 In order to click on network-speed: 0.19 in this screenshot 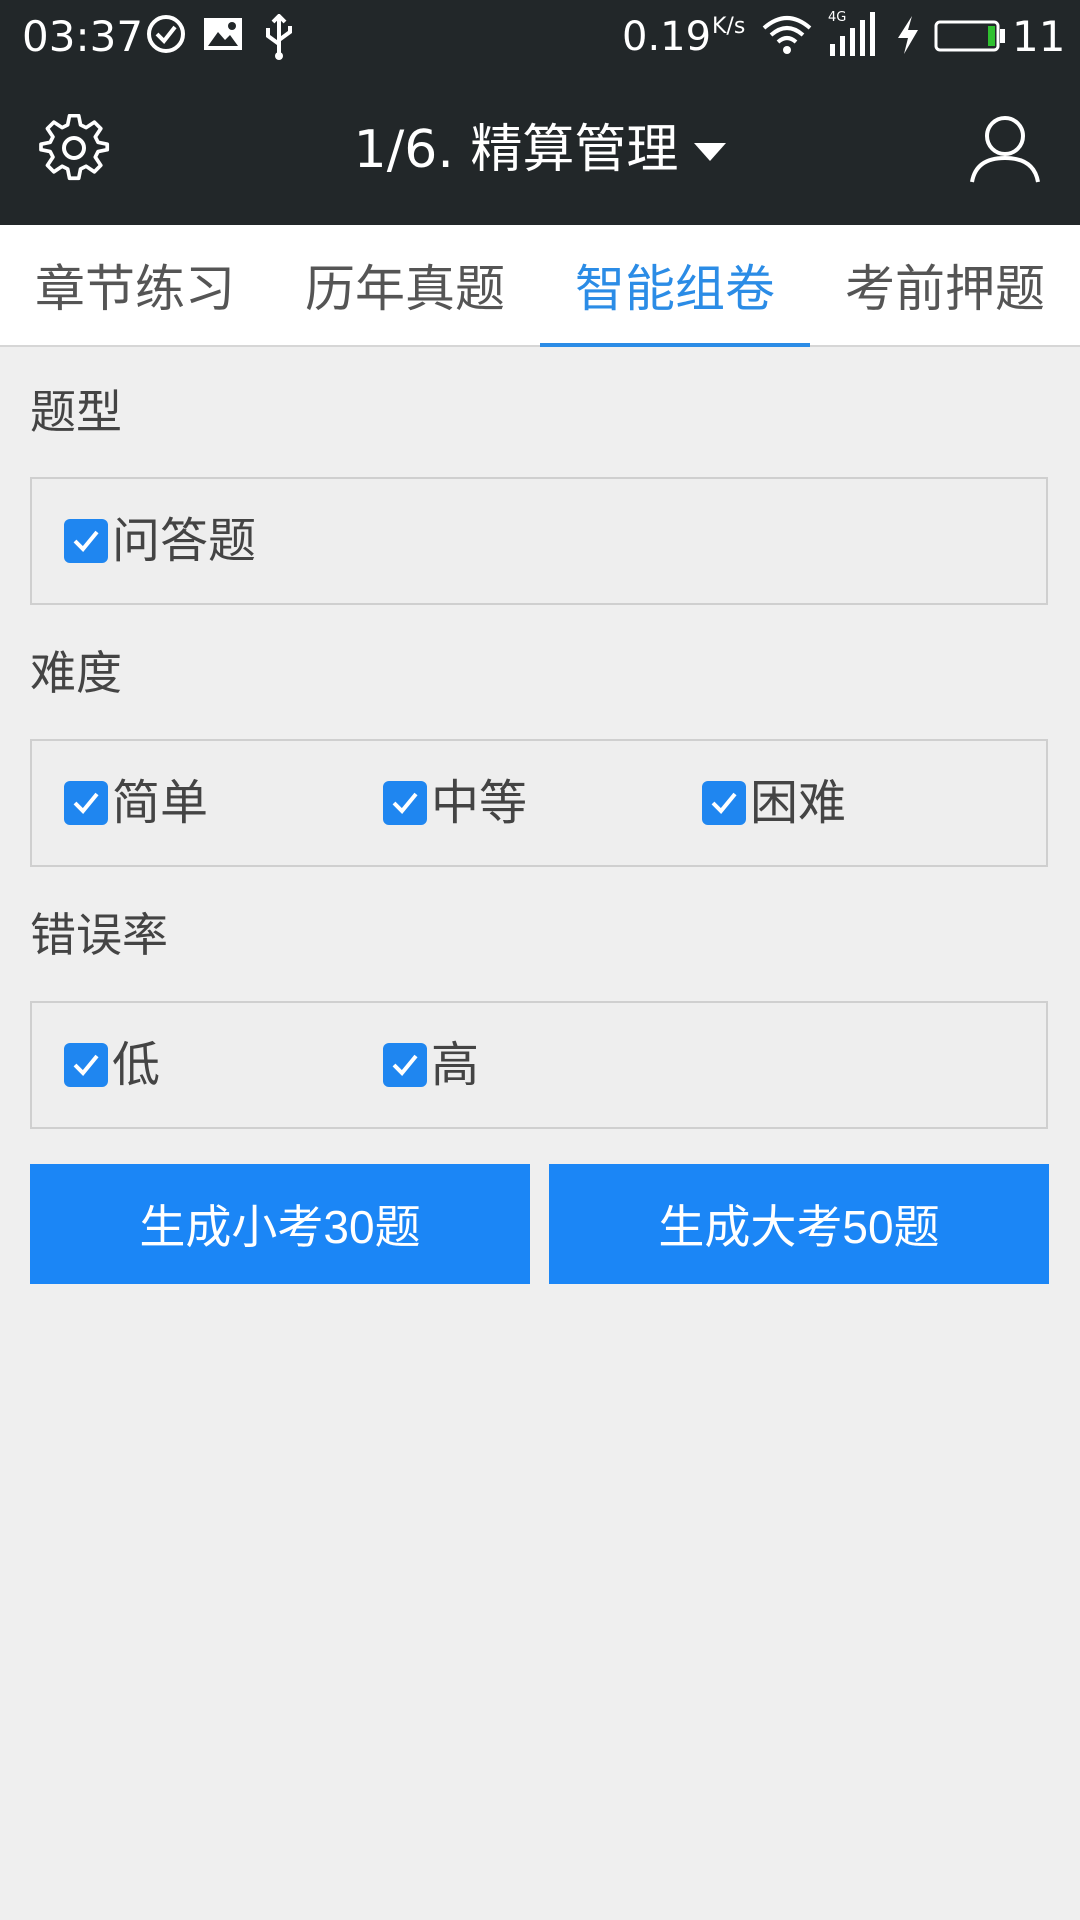, I will do `click(667, 37)`.